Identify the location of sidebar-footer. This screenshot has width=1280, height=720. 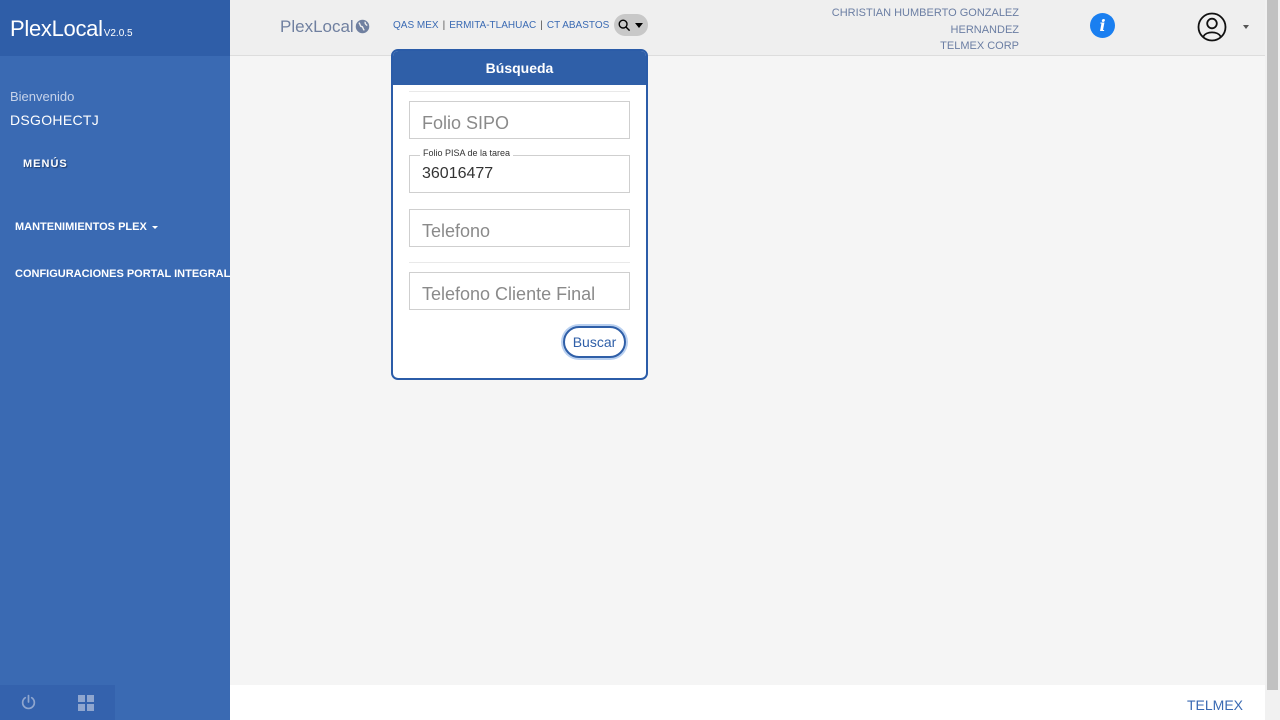
(57, 702).